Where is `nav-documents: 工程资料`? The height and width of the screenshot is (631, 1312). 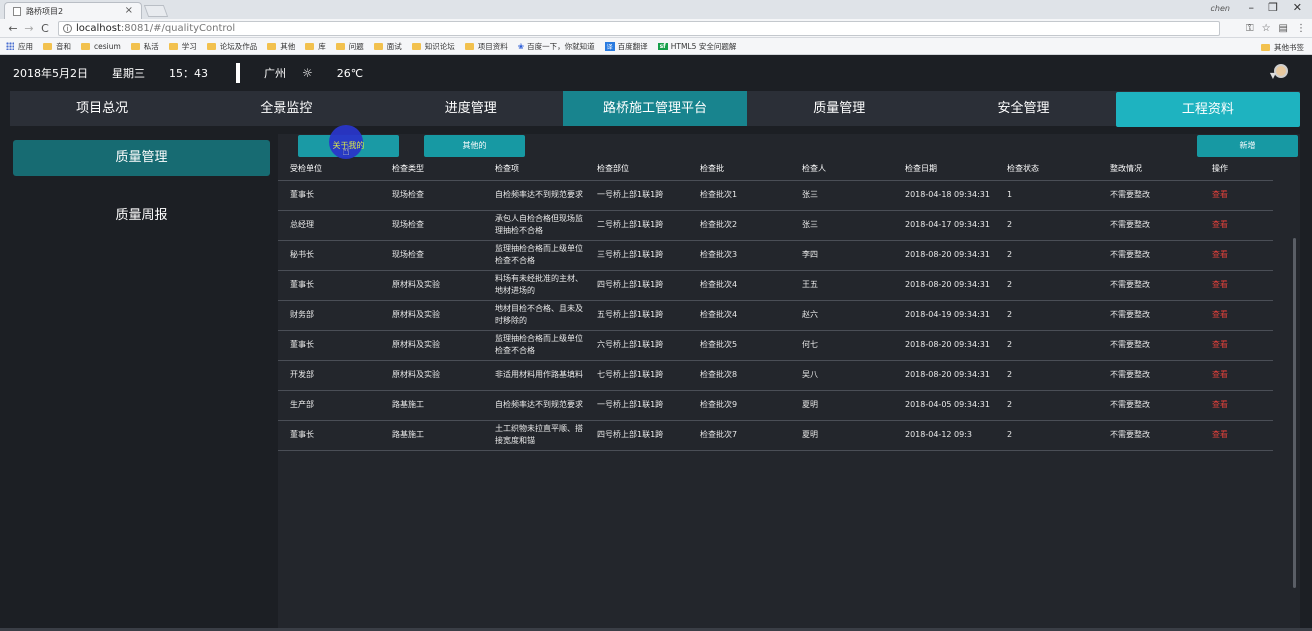 nav-documents: 工程资料 is located at coordinates (1207, 109).